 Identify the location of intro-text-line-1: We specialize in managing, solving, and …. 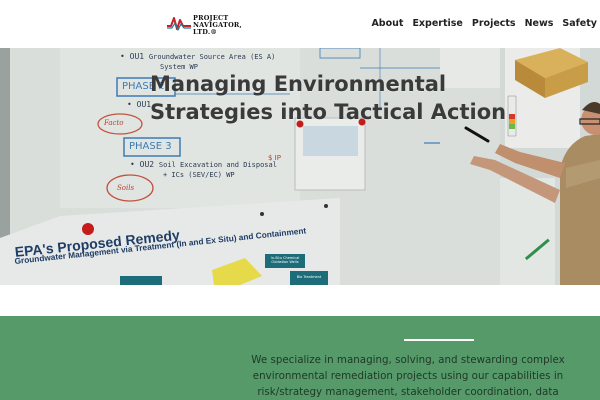
(408, 360).